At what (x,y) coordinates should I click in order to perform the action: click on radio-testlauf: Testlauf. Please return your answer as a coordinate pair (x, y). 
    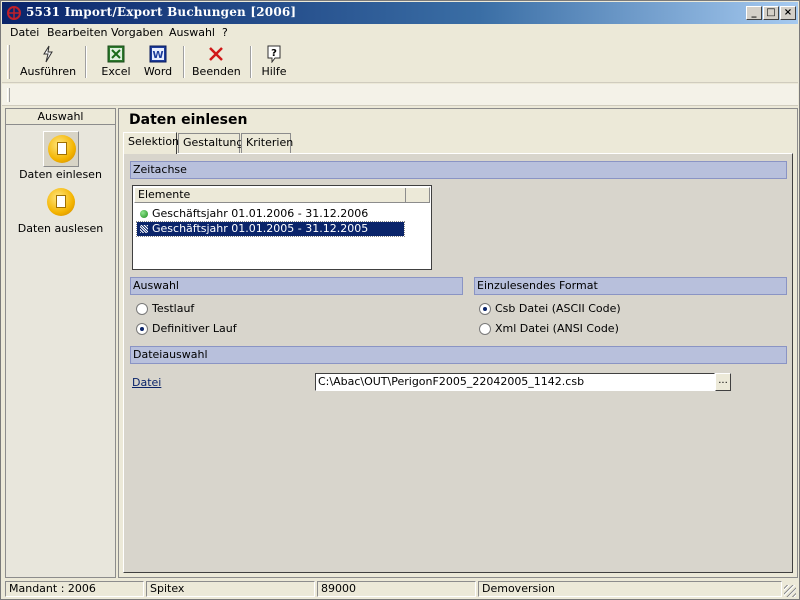
    Looking at the image, I should click on (163, 309).